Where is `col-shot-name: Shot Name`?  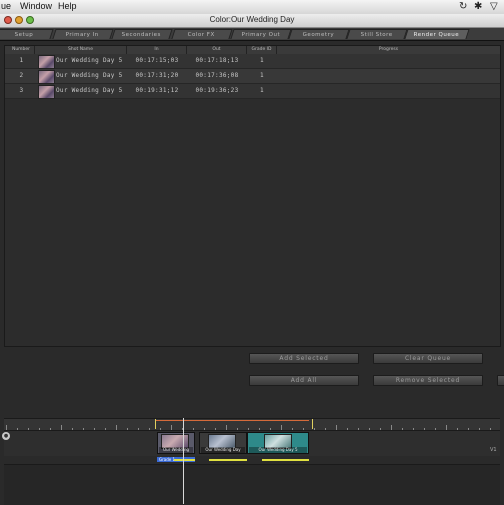
col-shot-name: Shot Name is located at coordinates (81, 50).